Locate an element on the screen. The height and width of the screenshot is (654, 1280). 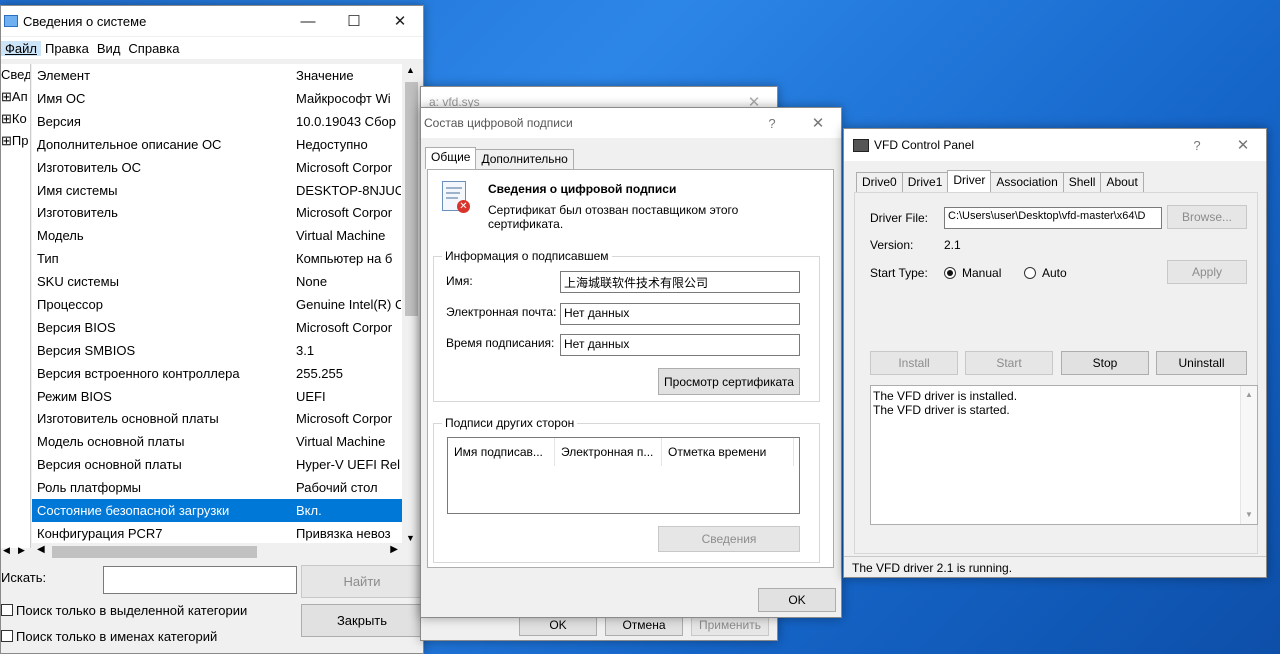
table-row: Модель Virtual Machine is located at coordinates (226, 235).